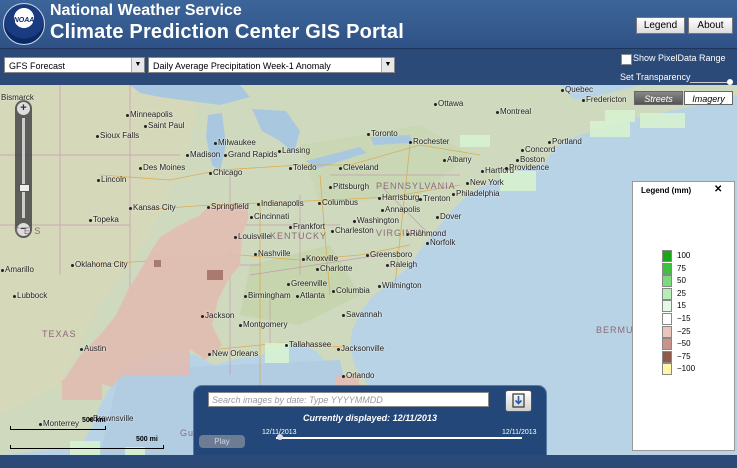 This screenshot has height=468, width=737. What do you see at coordinates (309, 226) in the screenshot?
I see `city-label: Frankfort` at bounding box center [309, 226].